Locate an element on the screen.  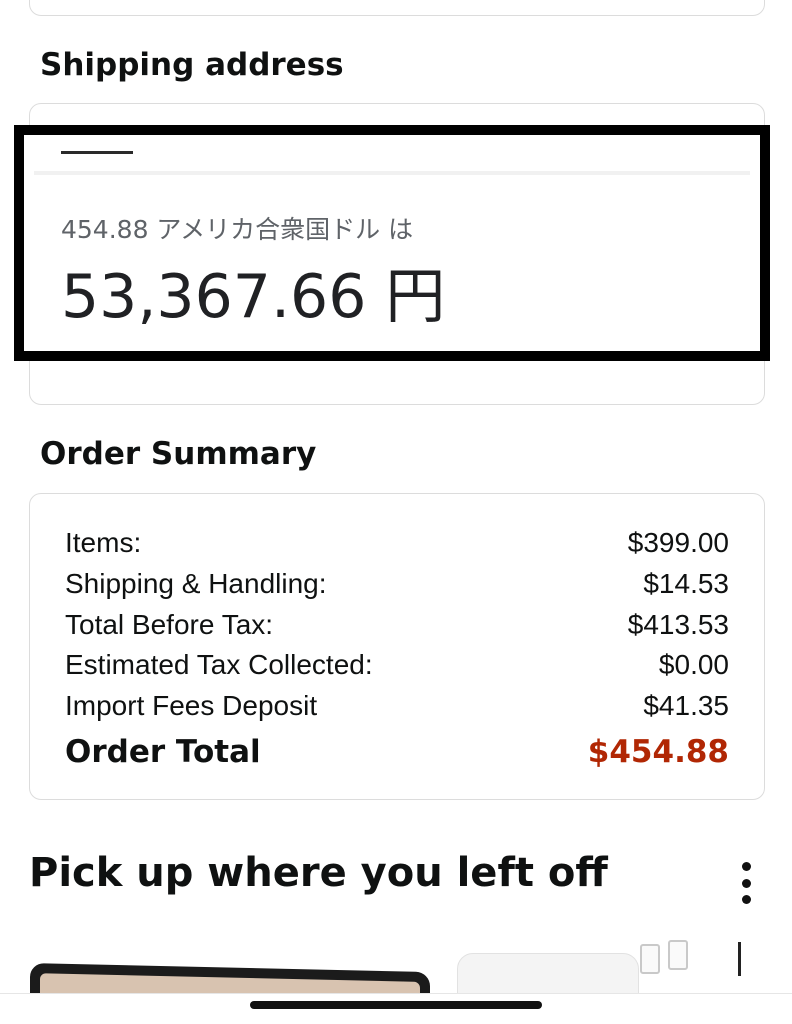
summary-row-label: Items: is located at coordinates (103, 542).